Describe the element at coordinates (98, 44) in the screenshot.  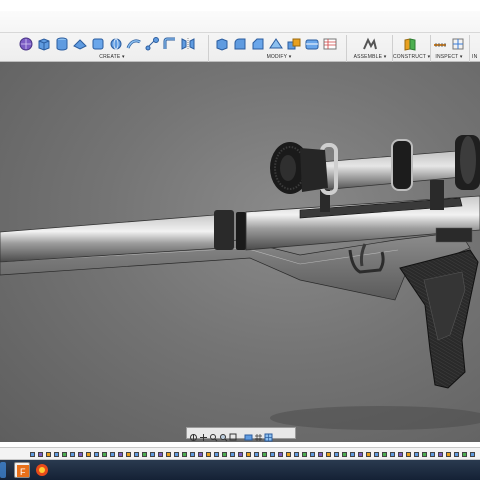
I see `extrude-icon` at that location.